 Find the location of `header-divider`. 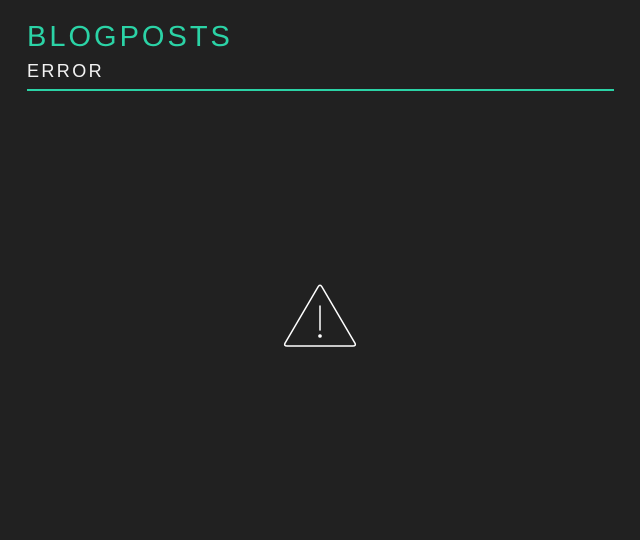

header-divider is located at coordinates (320, 90).